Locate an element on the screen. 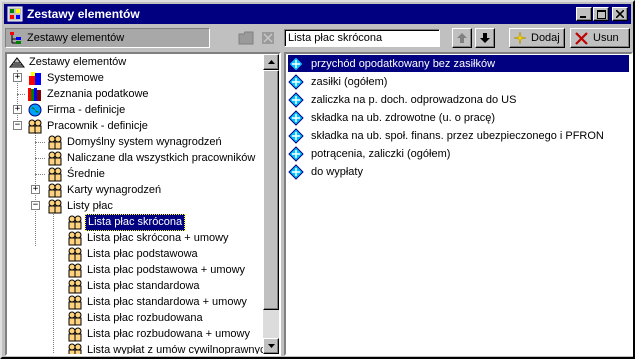 The image size is (635, 359). tree-item-listy-plac: Listy płac is located at coordinates (81, 206).